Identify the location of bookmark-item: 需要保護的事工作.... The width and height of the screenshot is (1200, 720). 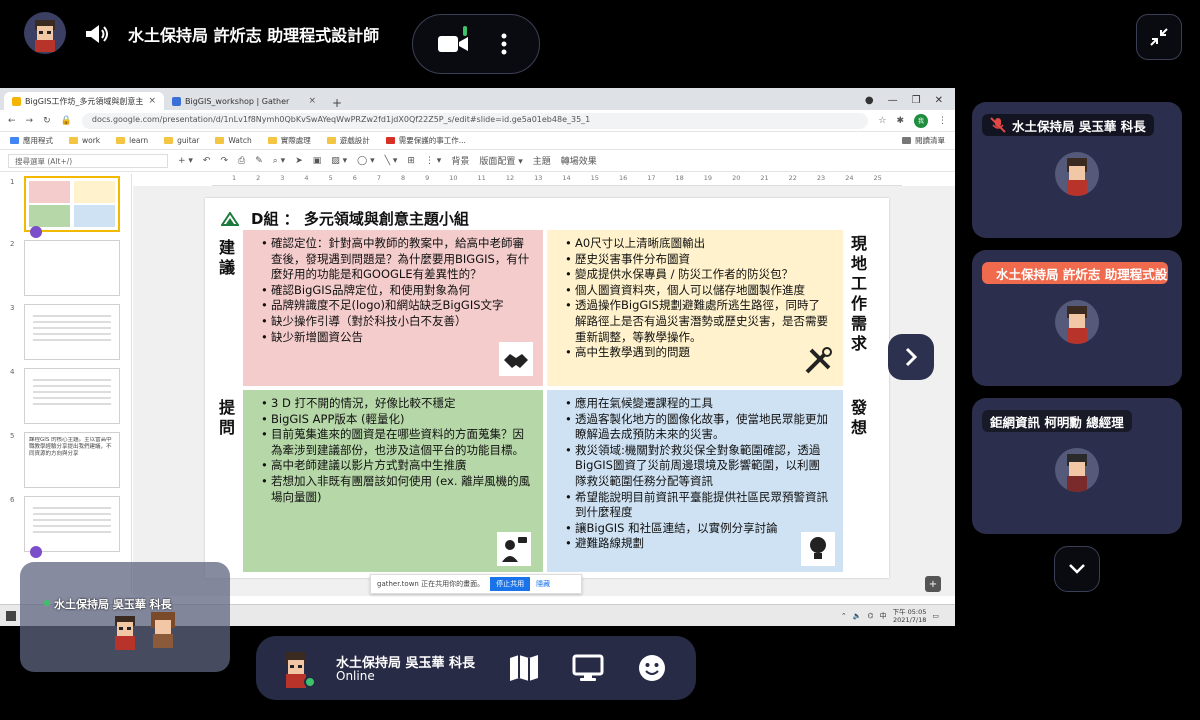
(425, 140).